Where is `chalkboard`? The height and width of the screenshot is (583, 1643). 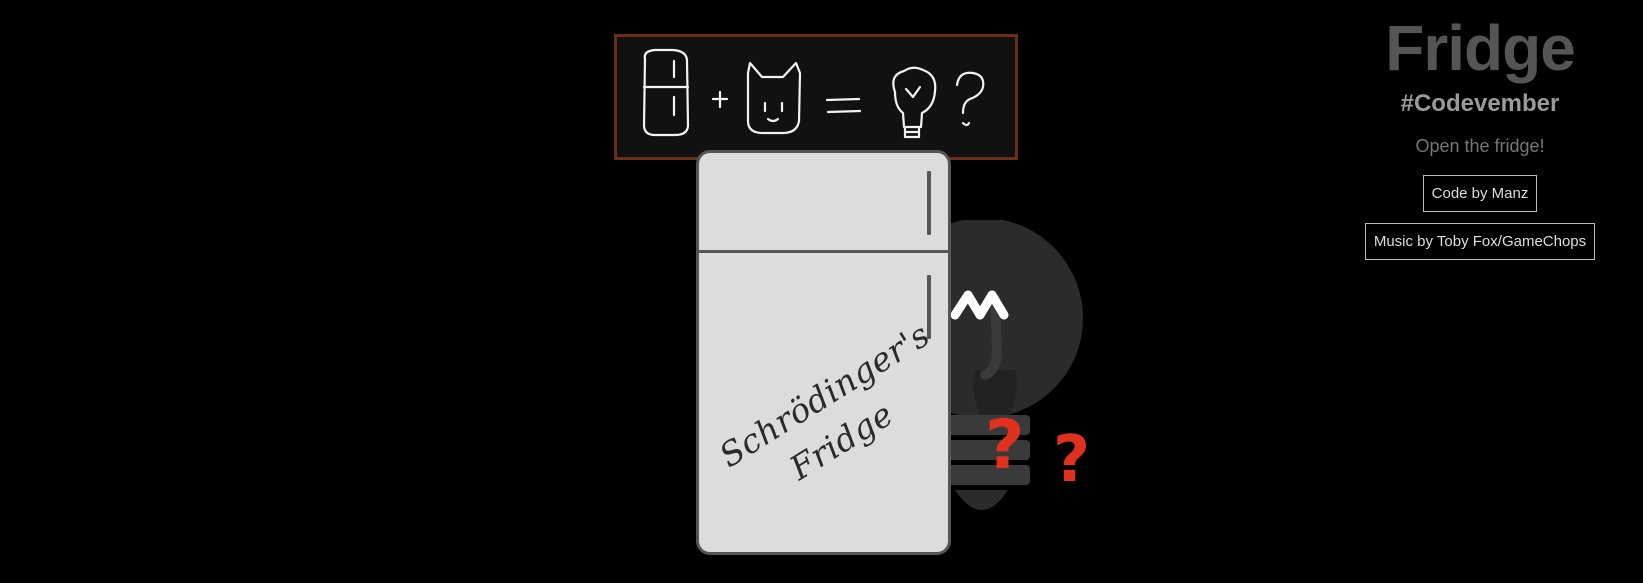
chalkboard is located at coordinates (816, 97).